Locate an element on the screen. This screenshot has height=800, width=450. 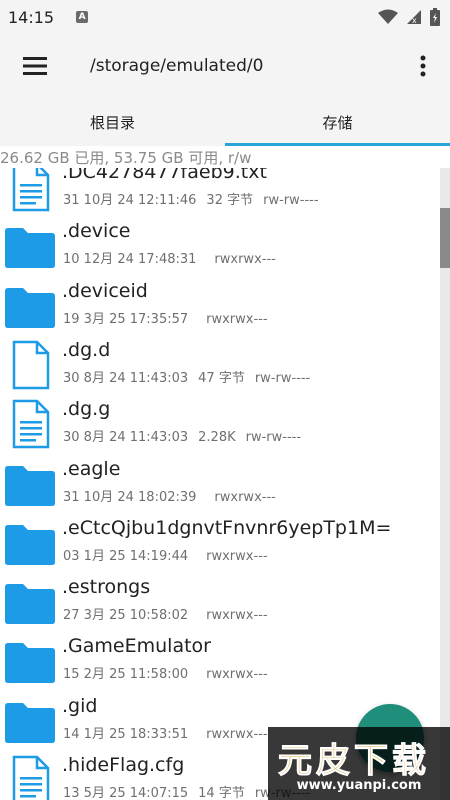
file-date: 10 12月 24 17:48:31 is located at coordinates (130, 260).